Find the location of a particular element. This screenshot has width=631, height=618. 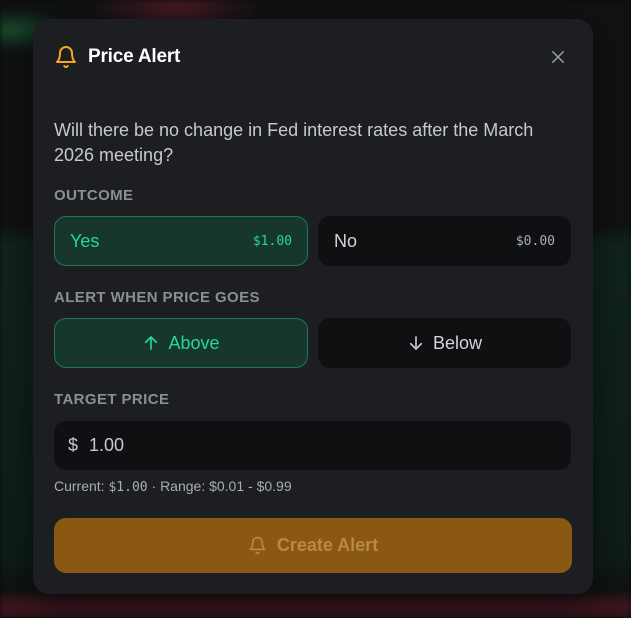

direction-above-label: Above is located at coordinates (194, 342).